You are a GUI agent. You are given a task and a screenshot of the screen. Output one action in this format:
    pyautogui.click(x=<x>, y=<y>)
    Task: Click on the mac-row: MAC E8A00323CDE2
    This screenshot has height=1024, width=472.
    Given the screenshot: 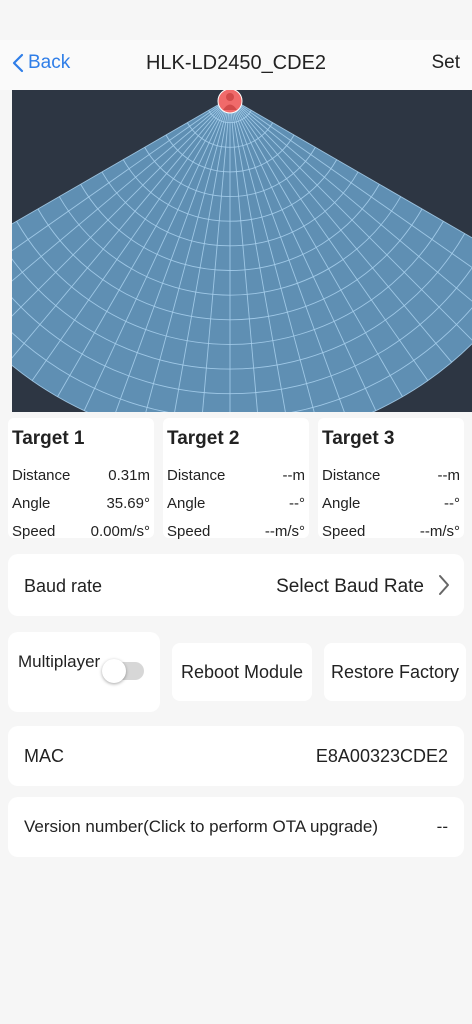 What is the action you would take?
    pyautogui.click(x=236, y=756)
    